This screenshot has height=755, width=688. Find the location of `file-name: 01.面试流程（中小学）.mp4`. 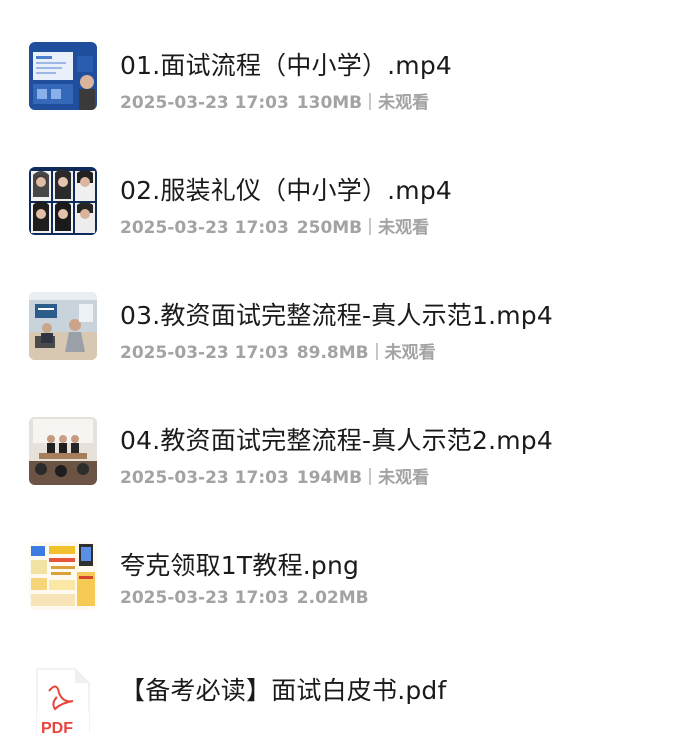

file-name: 01.面试流程（中小学）.mp4 is located at coordinates (286, 65).